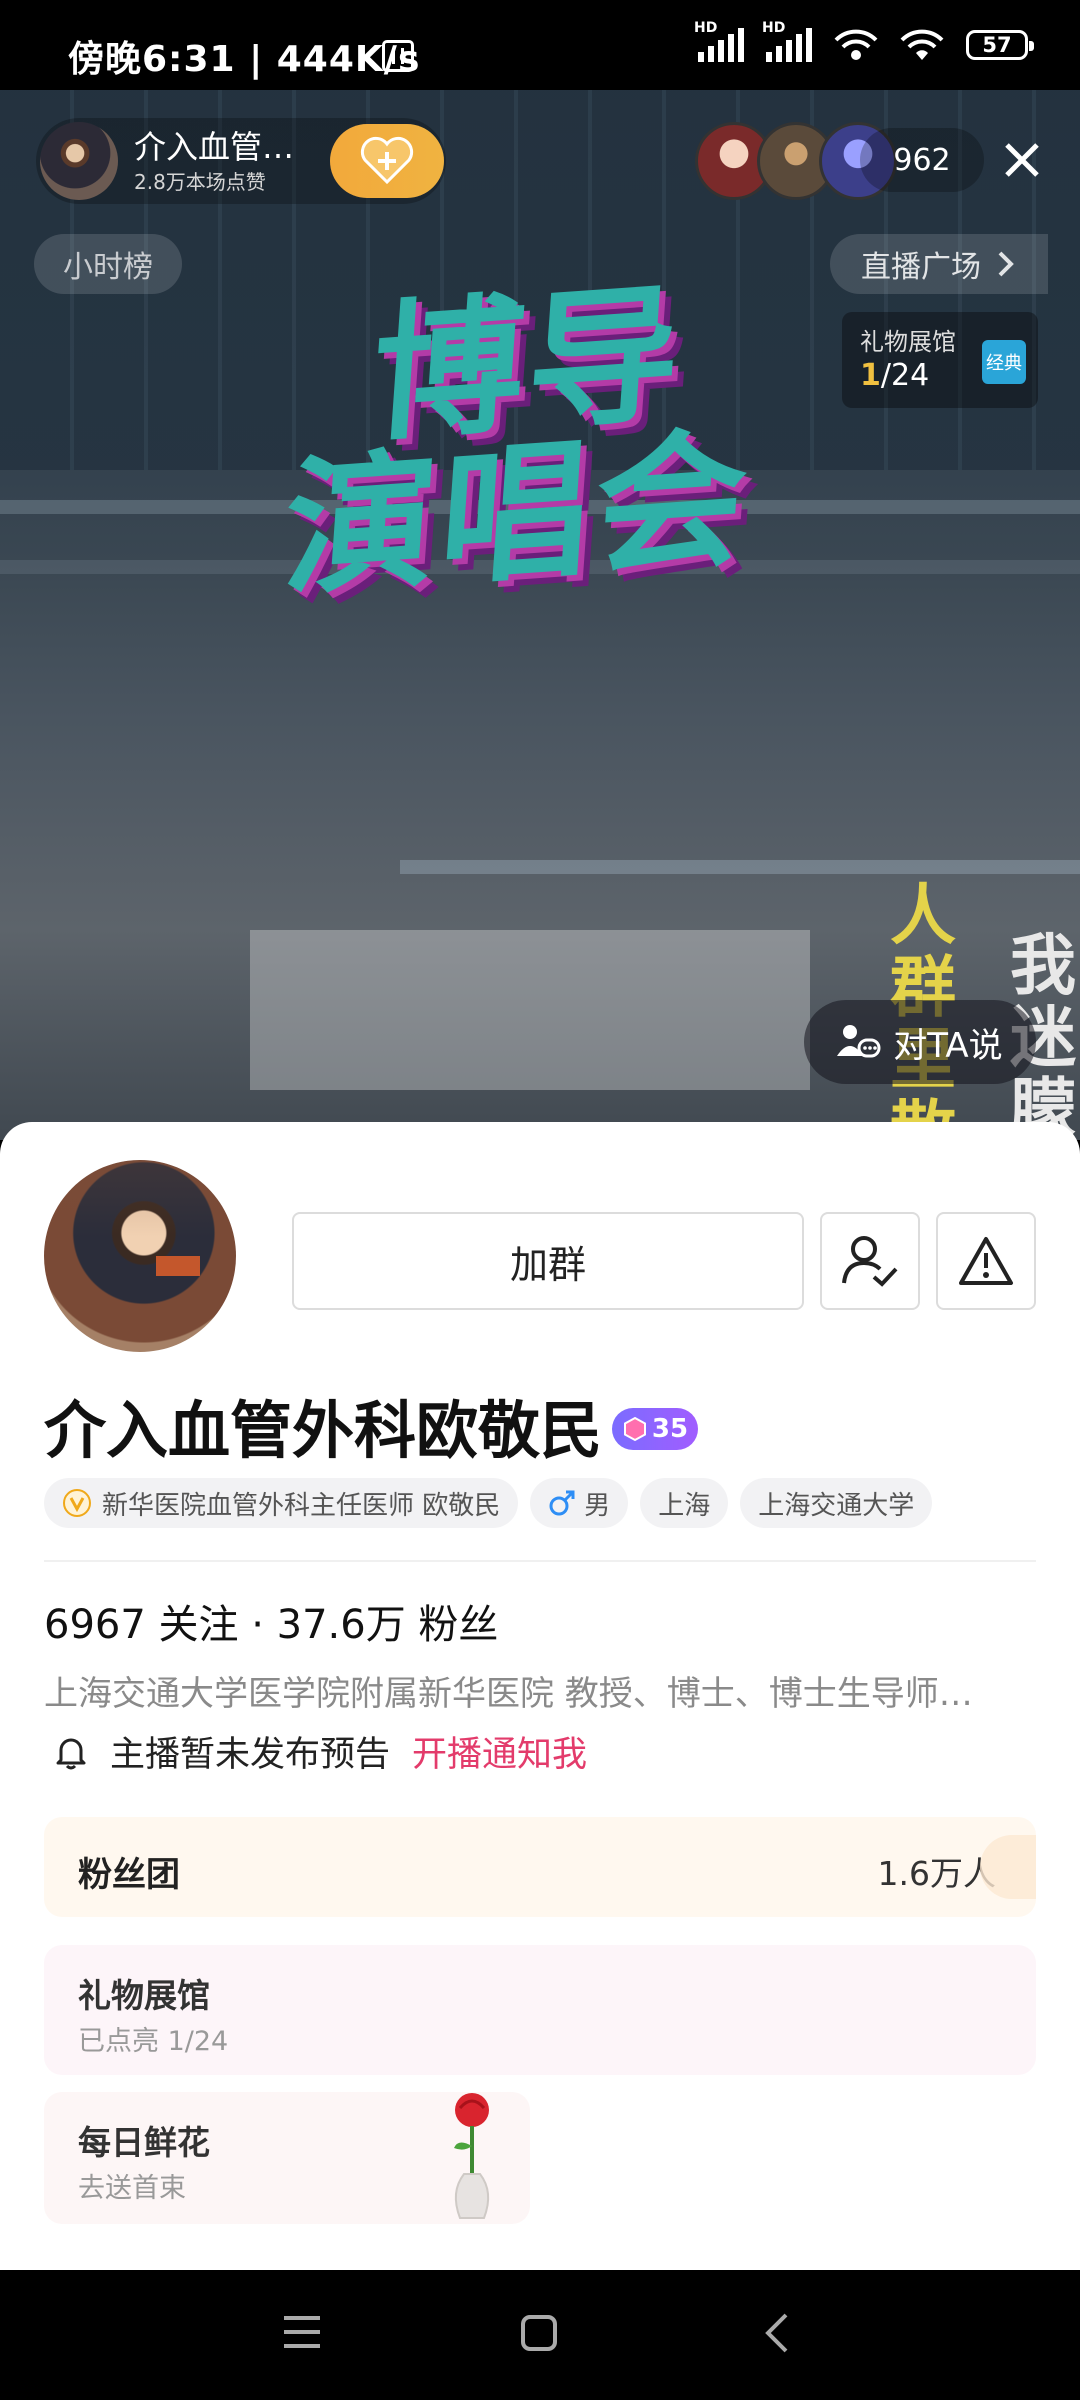 Image resolution: width=1080 pixels, height=2400 pixels. I want to click on gender-tag: 男, so click(579, 1503).